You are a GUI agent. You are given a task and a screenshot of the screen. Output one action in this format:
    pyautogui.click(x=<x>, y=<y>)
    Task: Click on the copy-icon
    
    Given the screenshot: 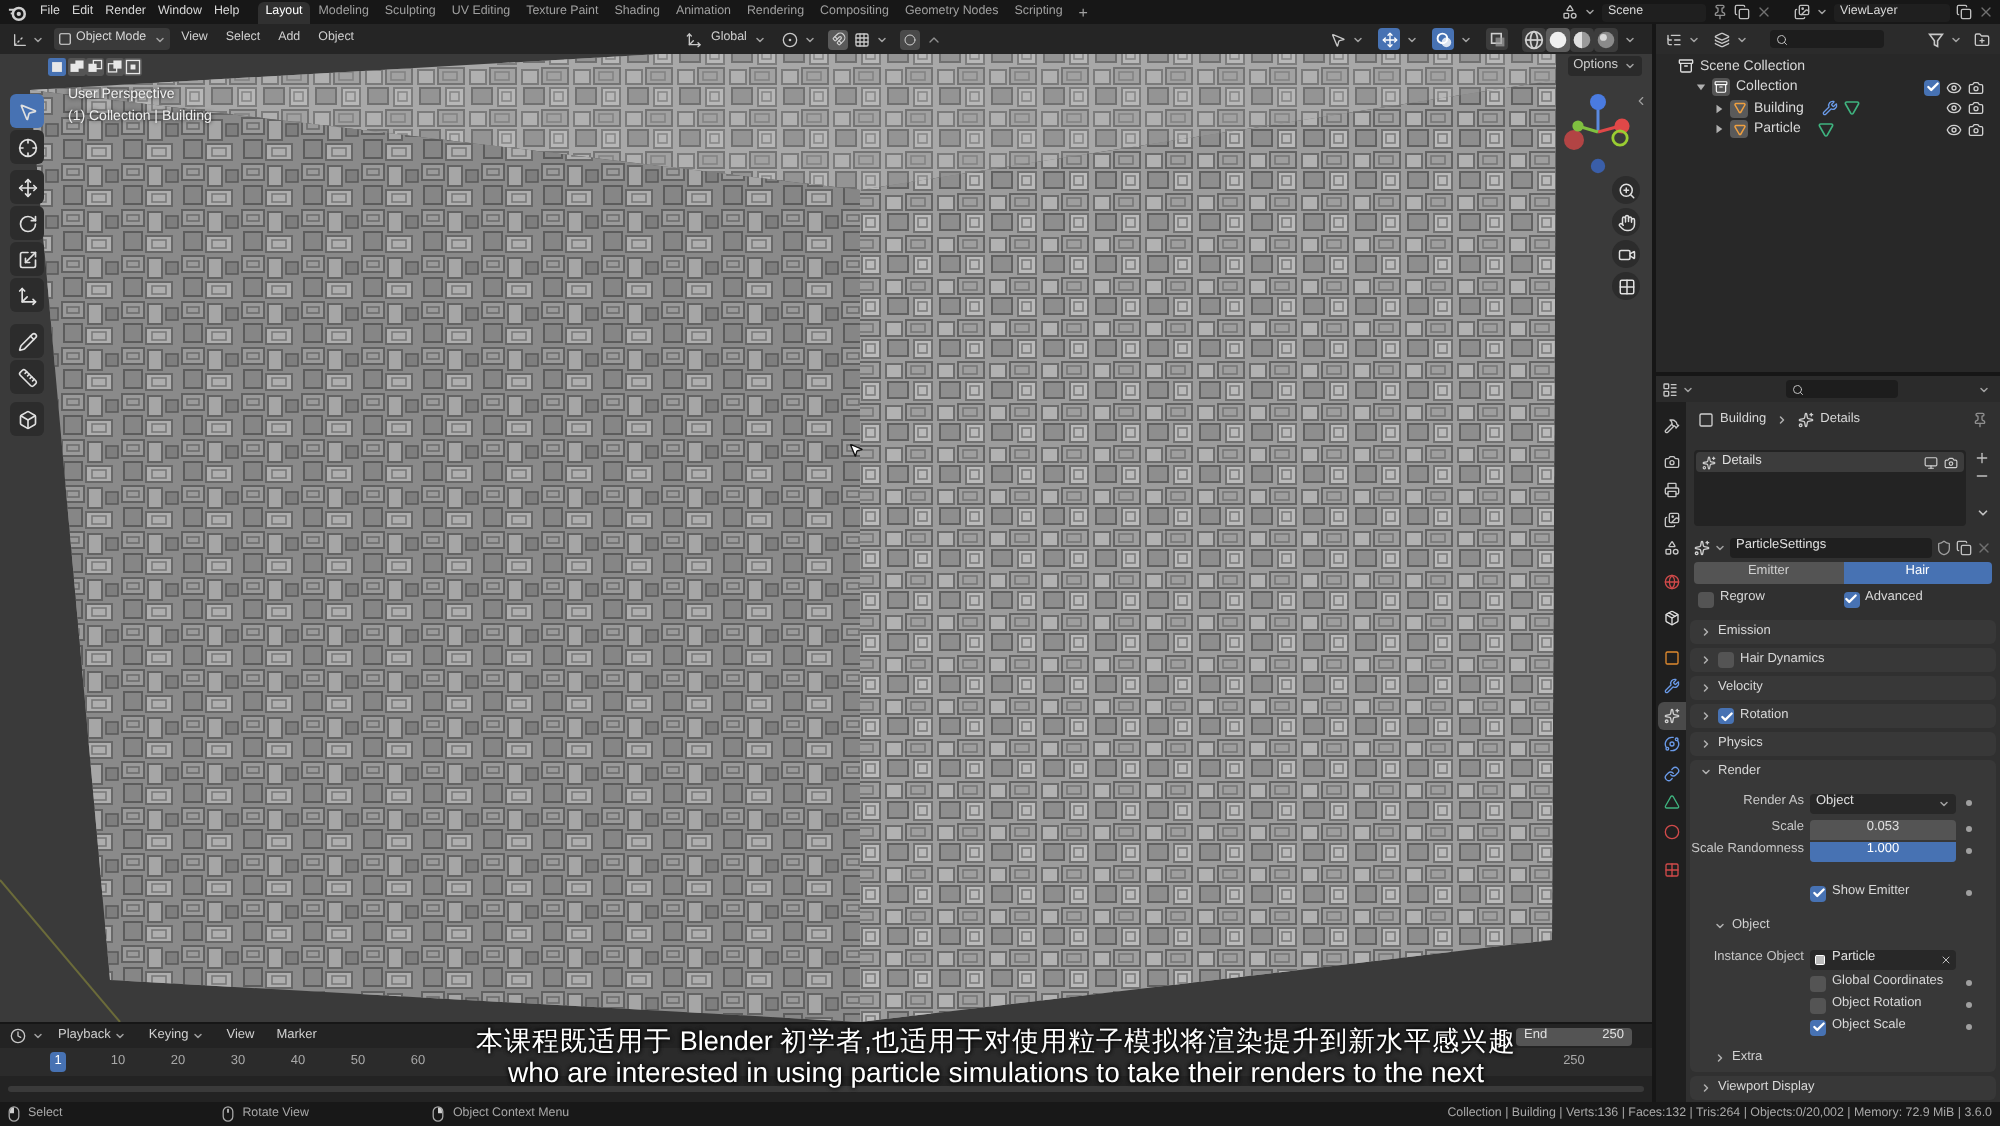 What is the action you would take?
    pyautogui.click(x=1964, y=12)
    